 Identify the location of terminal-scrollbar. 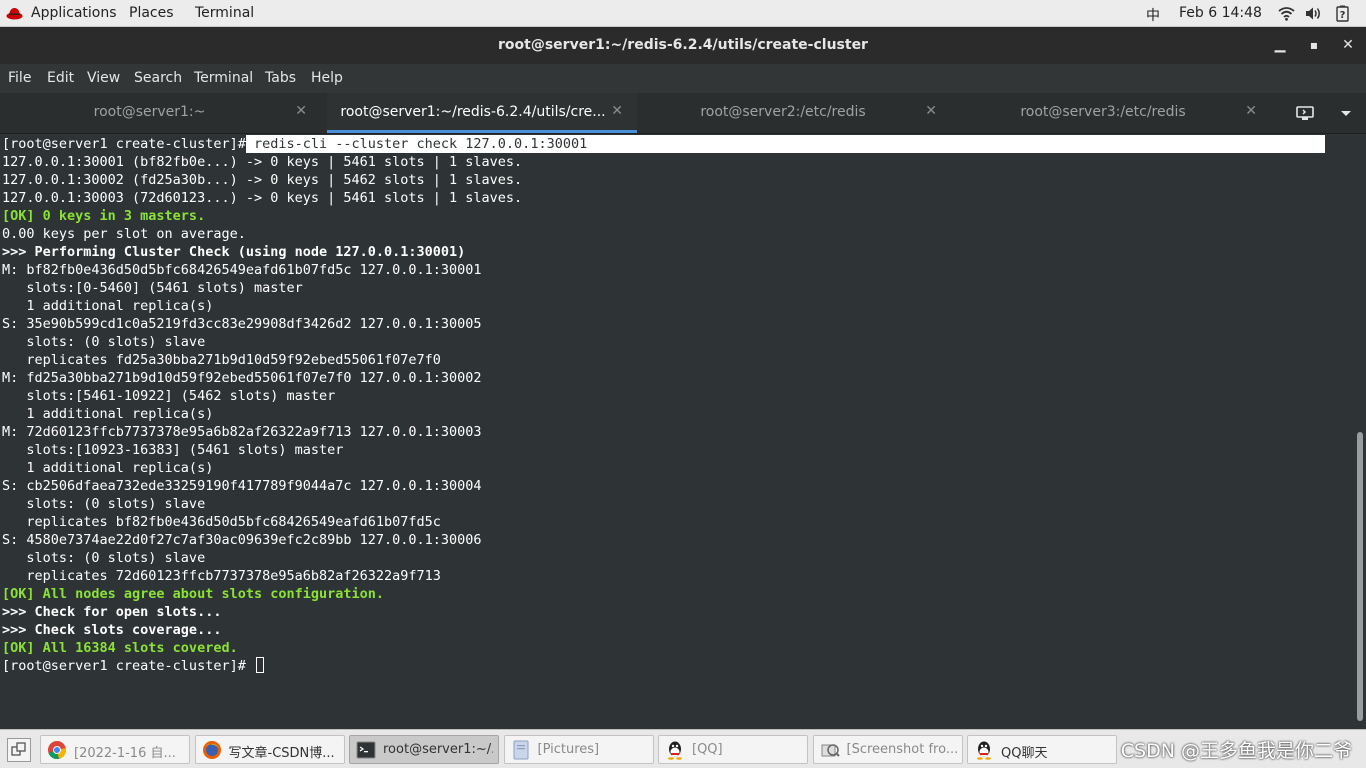
(1360, 431).